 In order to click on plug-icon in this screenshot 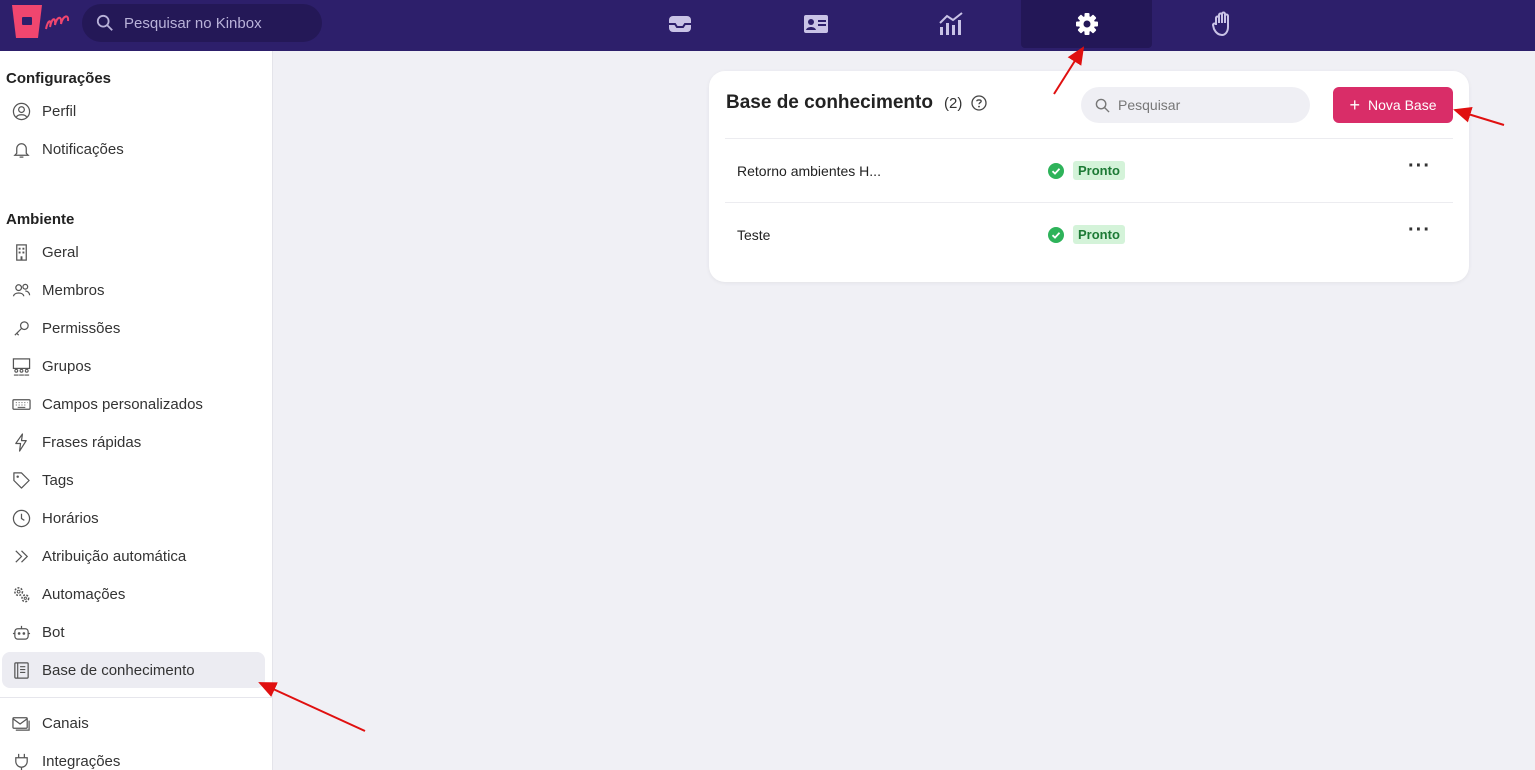, I will do `click(21, 760)`.